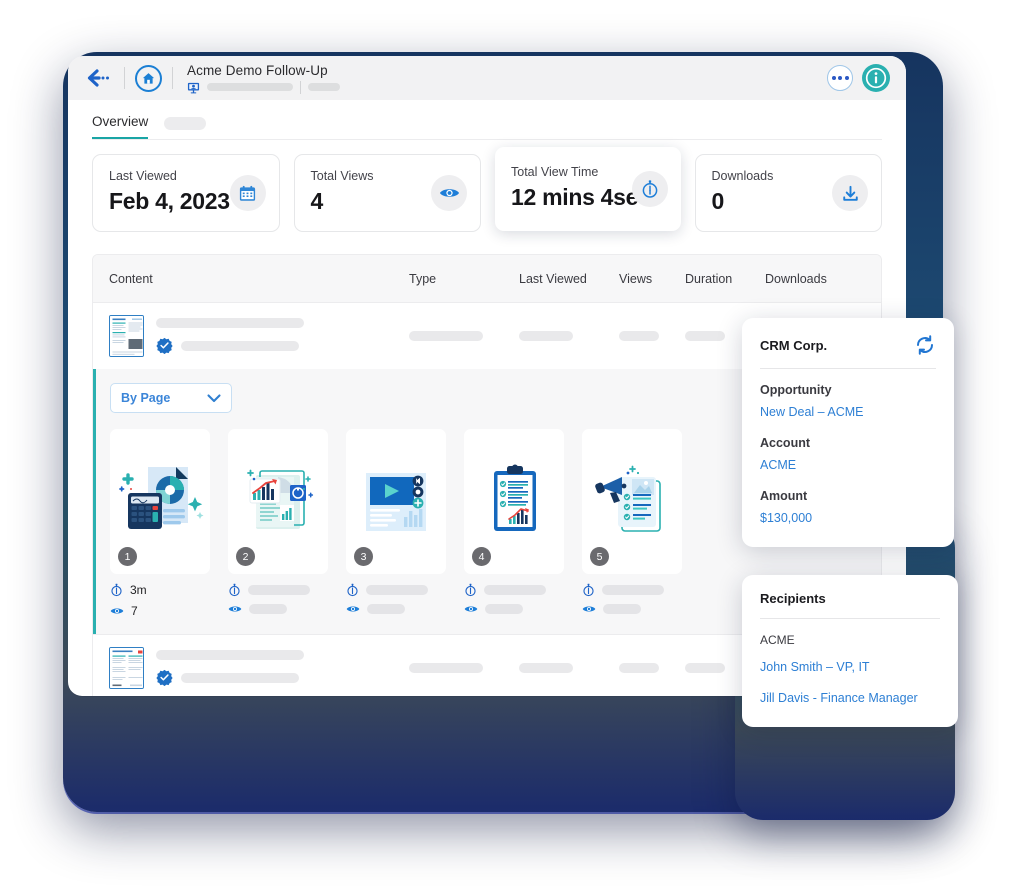 Image resolution: width=1024 pixels, height=886 pixels. What do you see at coordinates (788, 193) in the screenshot?
I see `stat-card-downloads: Downloads 0` at bounding box center [788, 193].